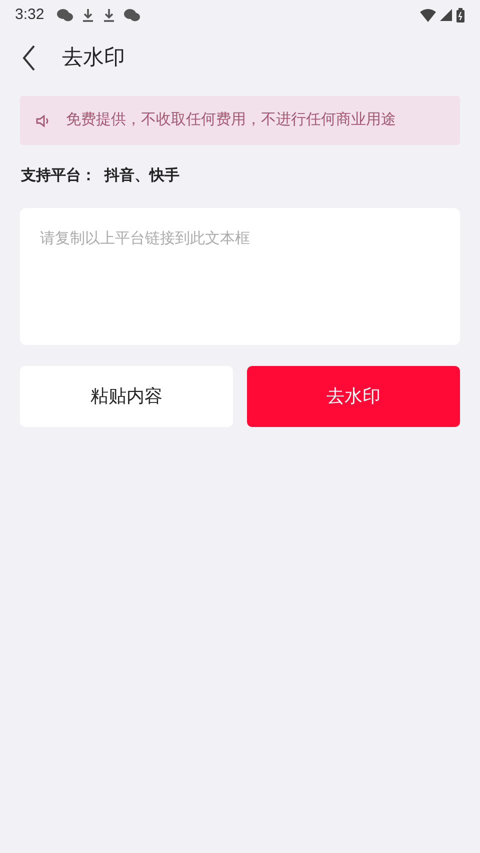 The image size is (480, 853). What do you see at coordinates (353, 396) in the screenshot?
I see `remove-watermark-button: 去水印` at bounding box center [353, 396].